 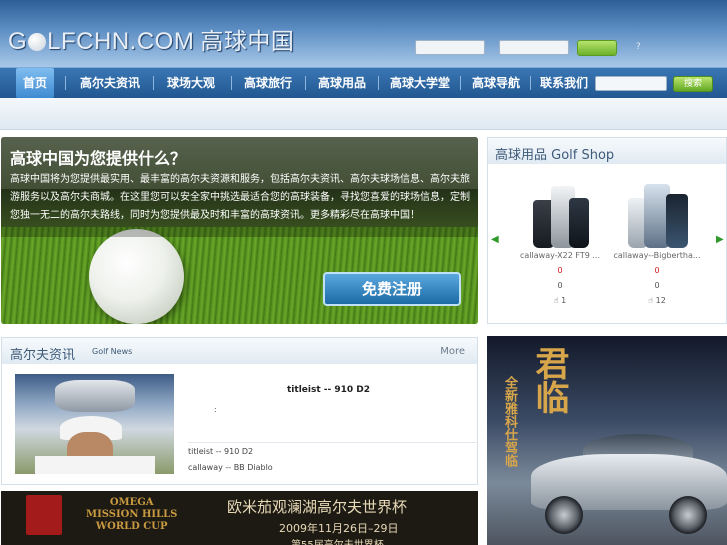 What do you see at coordinates (35, 83) in the screenshot?
I see `nav-item-home: 首页` at bounding box center [35, 83].